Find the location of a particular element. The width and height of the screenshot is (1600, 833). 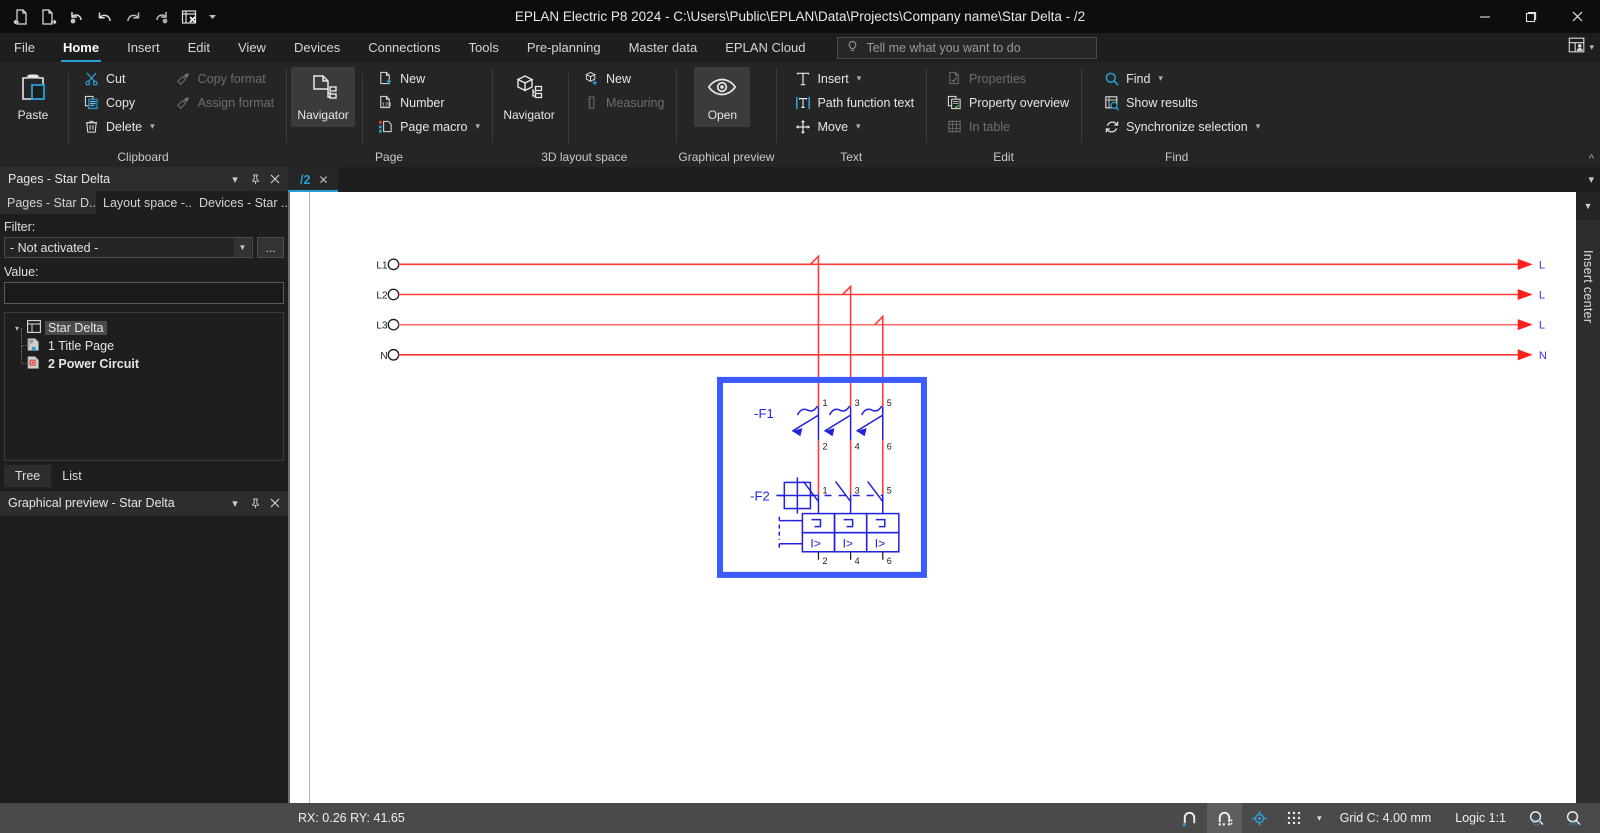

status-logic: Logic 1:1 is located at coordinates (1480, 818).